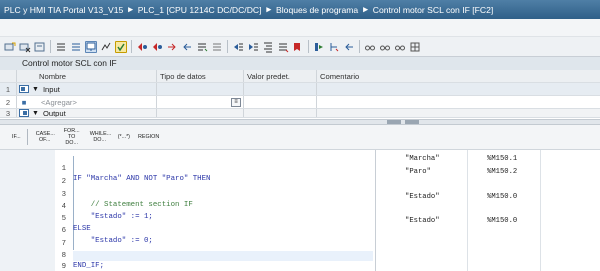 The height and width of the screenshot is (271, 600). Describe the element at coordinates (502, 172) in the screenshot. I see `reference-address: %M150.2` at that location.